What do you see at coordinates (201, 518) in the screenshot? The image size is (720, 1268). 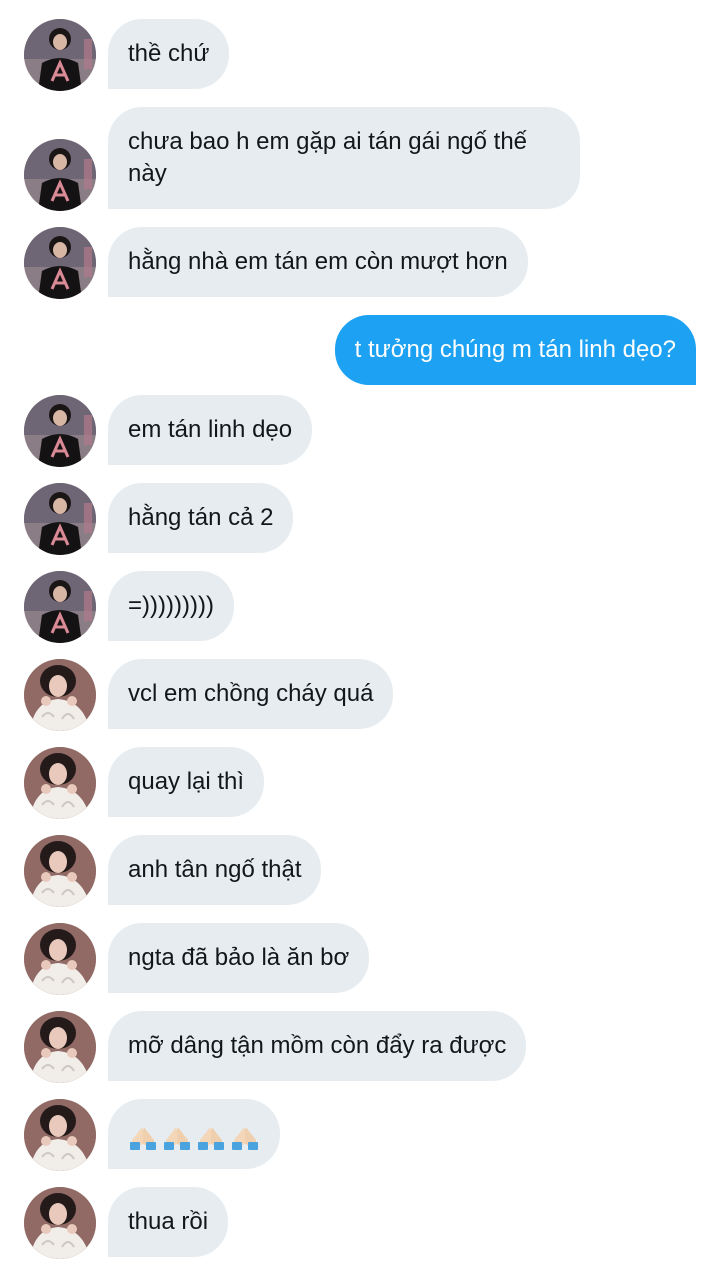 I see `message-bubble-incoming: hằng tán cả 2` at bounding box center [201, 518].